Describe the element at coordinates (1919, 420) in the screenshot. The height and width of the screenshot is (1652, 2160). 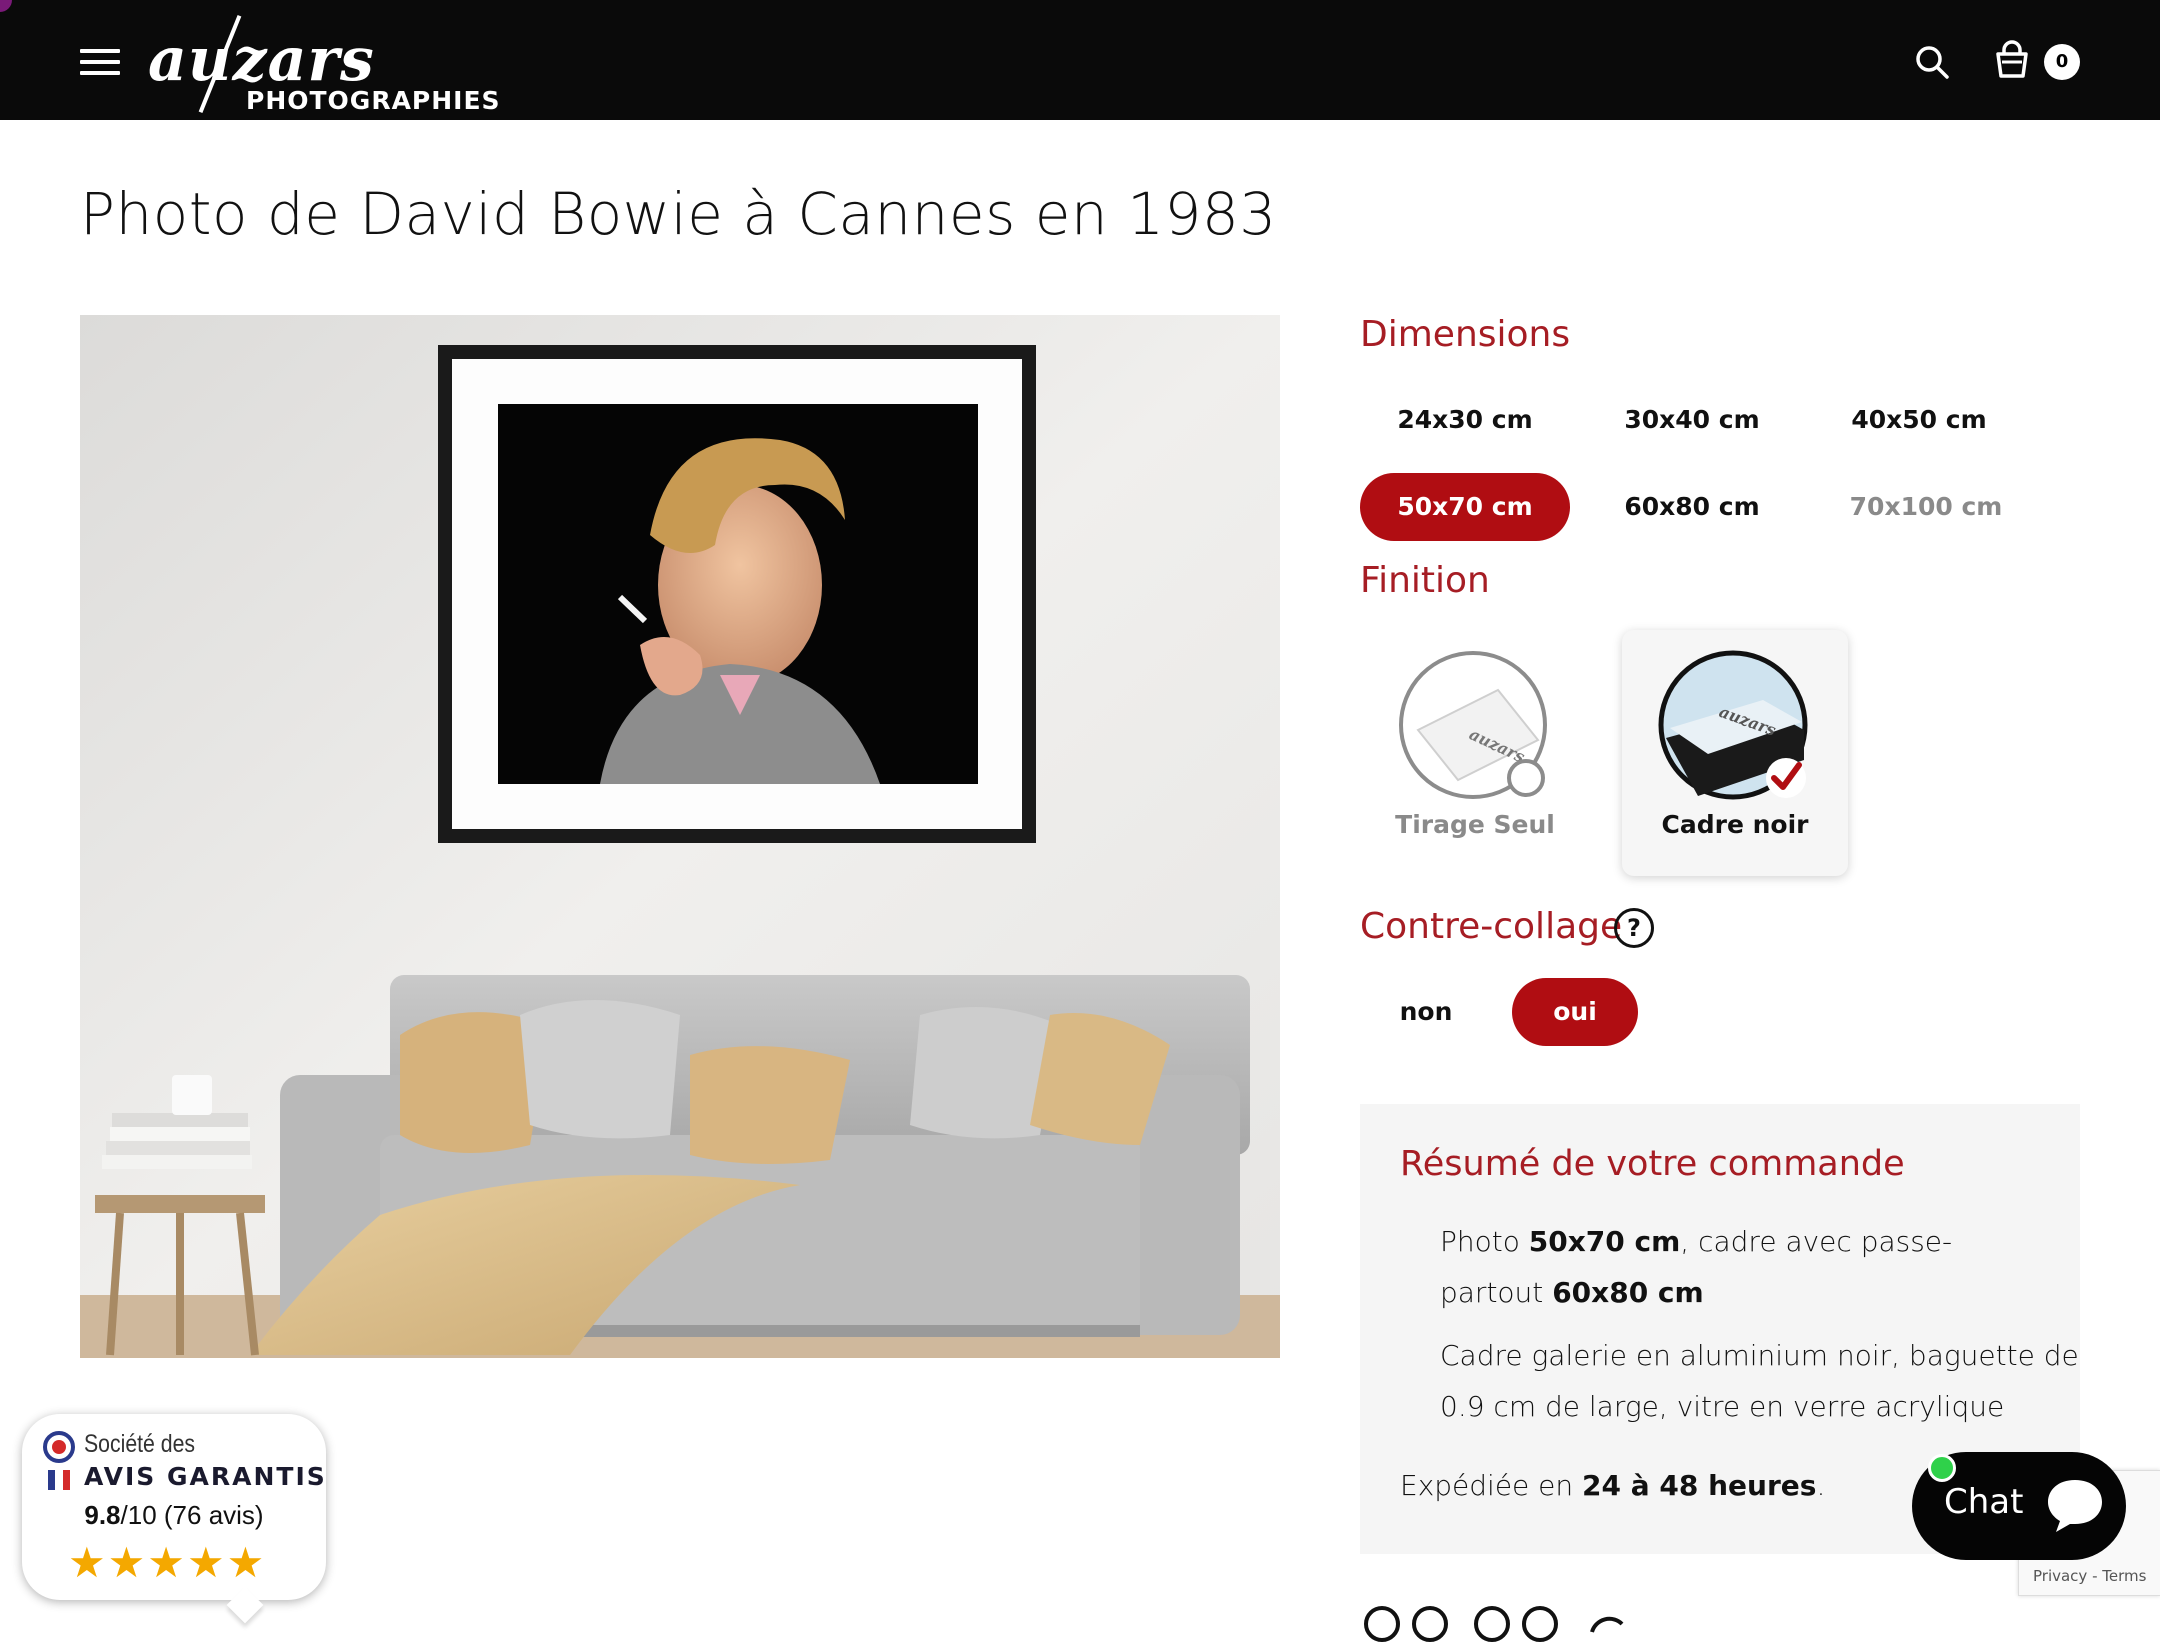
I see `size-option-40x50: 40x50 cm` at that location.